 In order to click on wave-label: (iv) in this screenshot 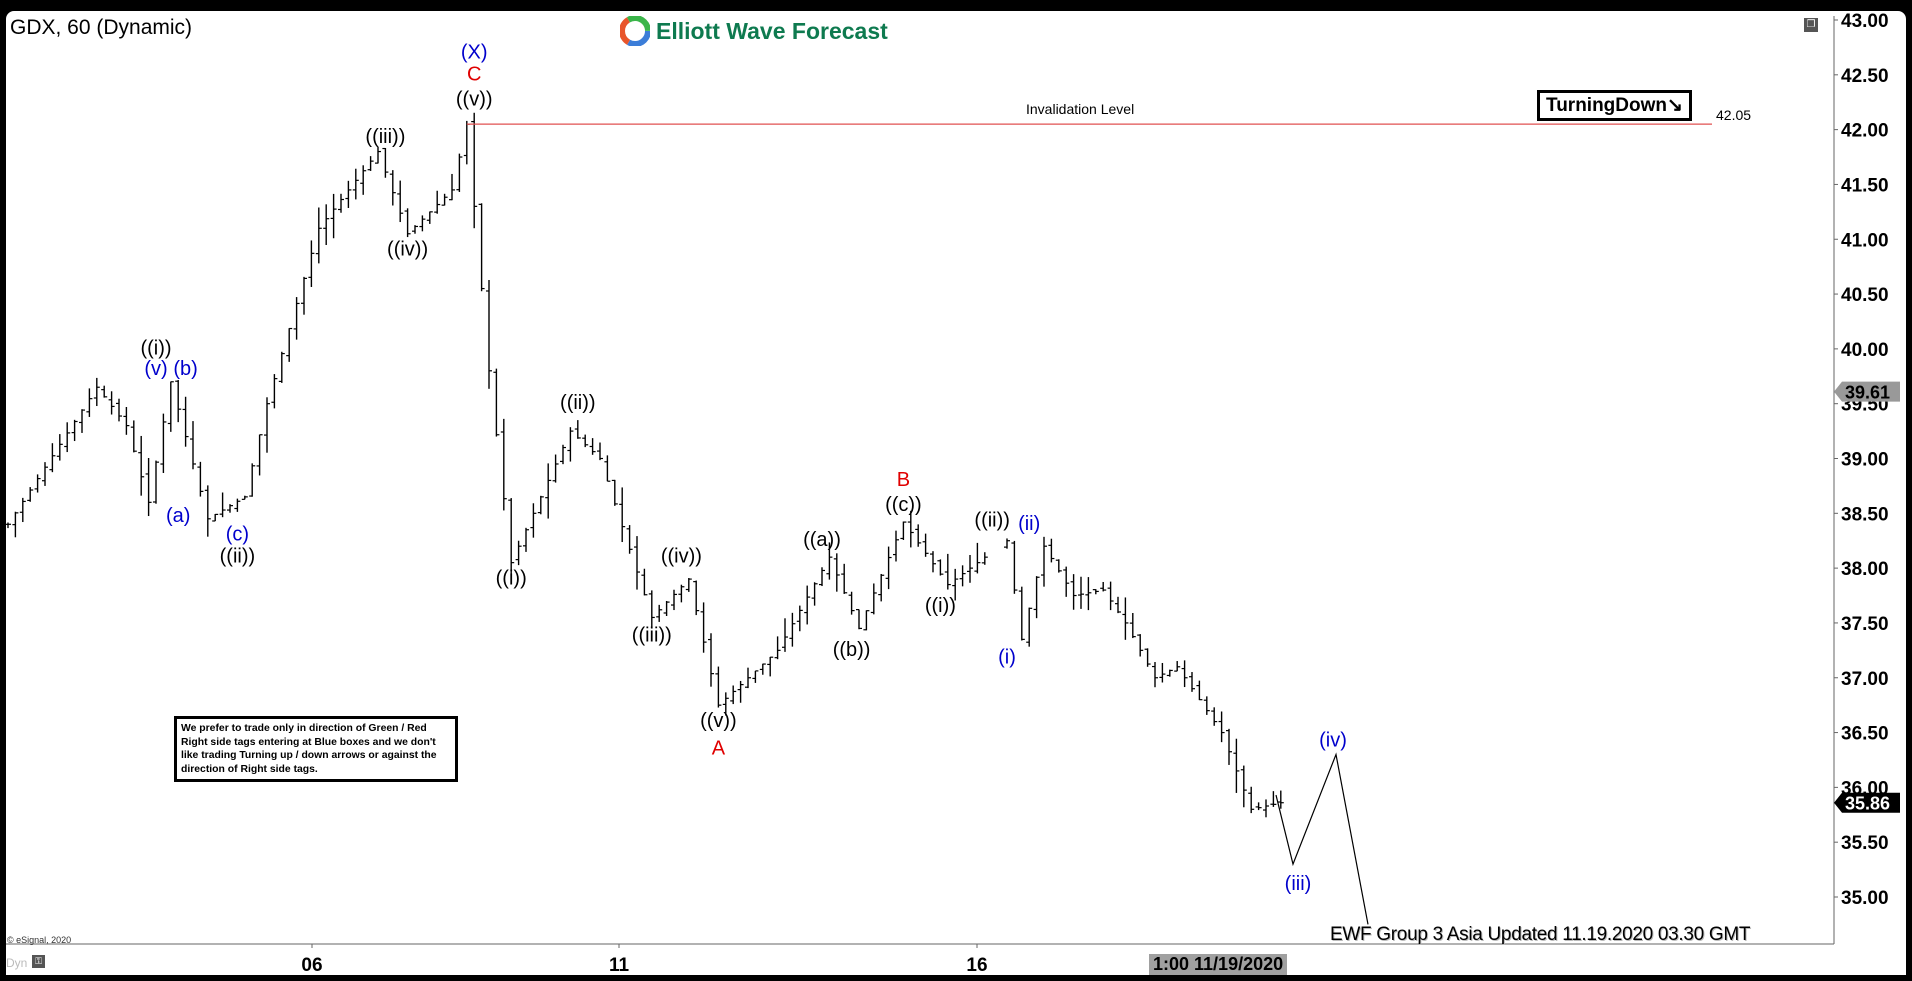, I will do `click(1333, 740)`.